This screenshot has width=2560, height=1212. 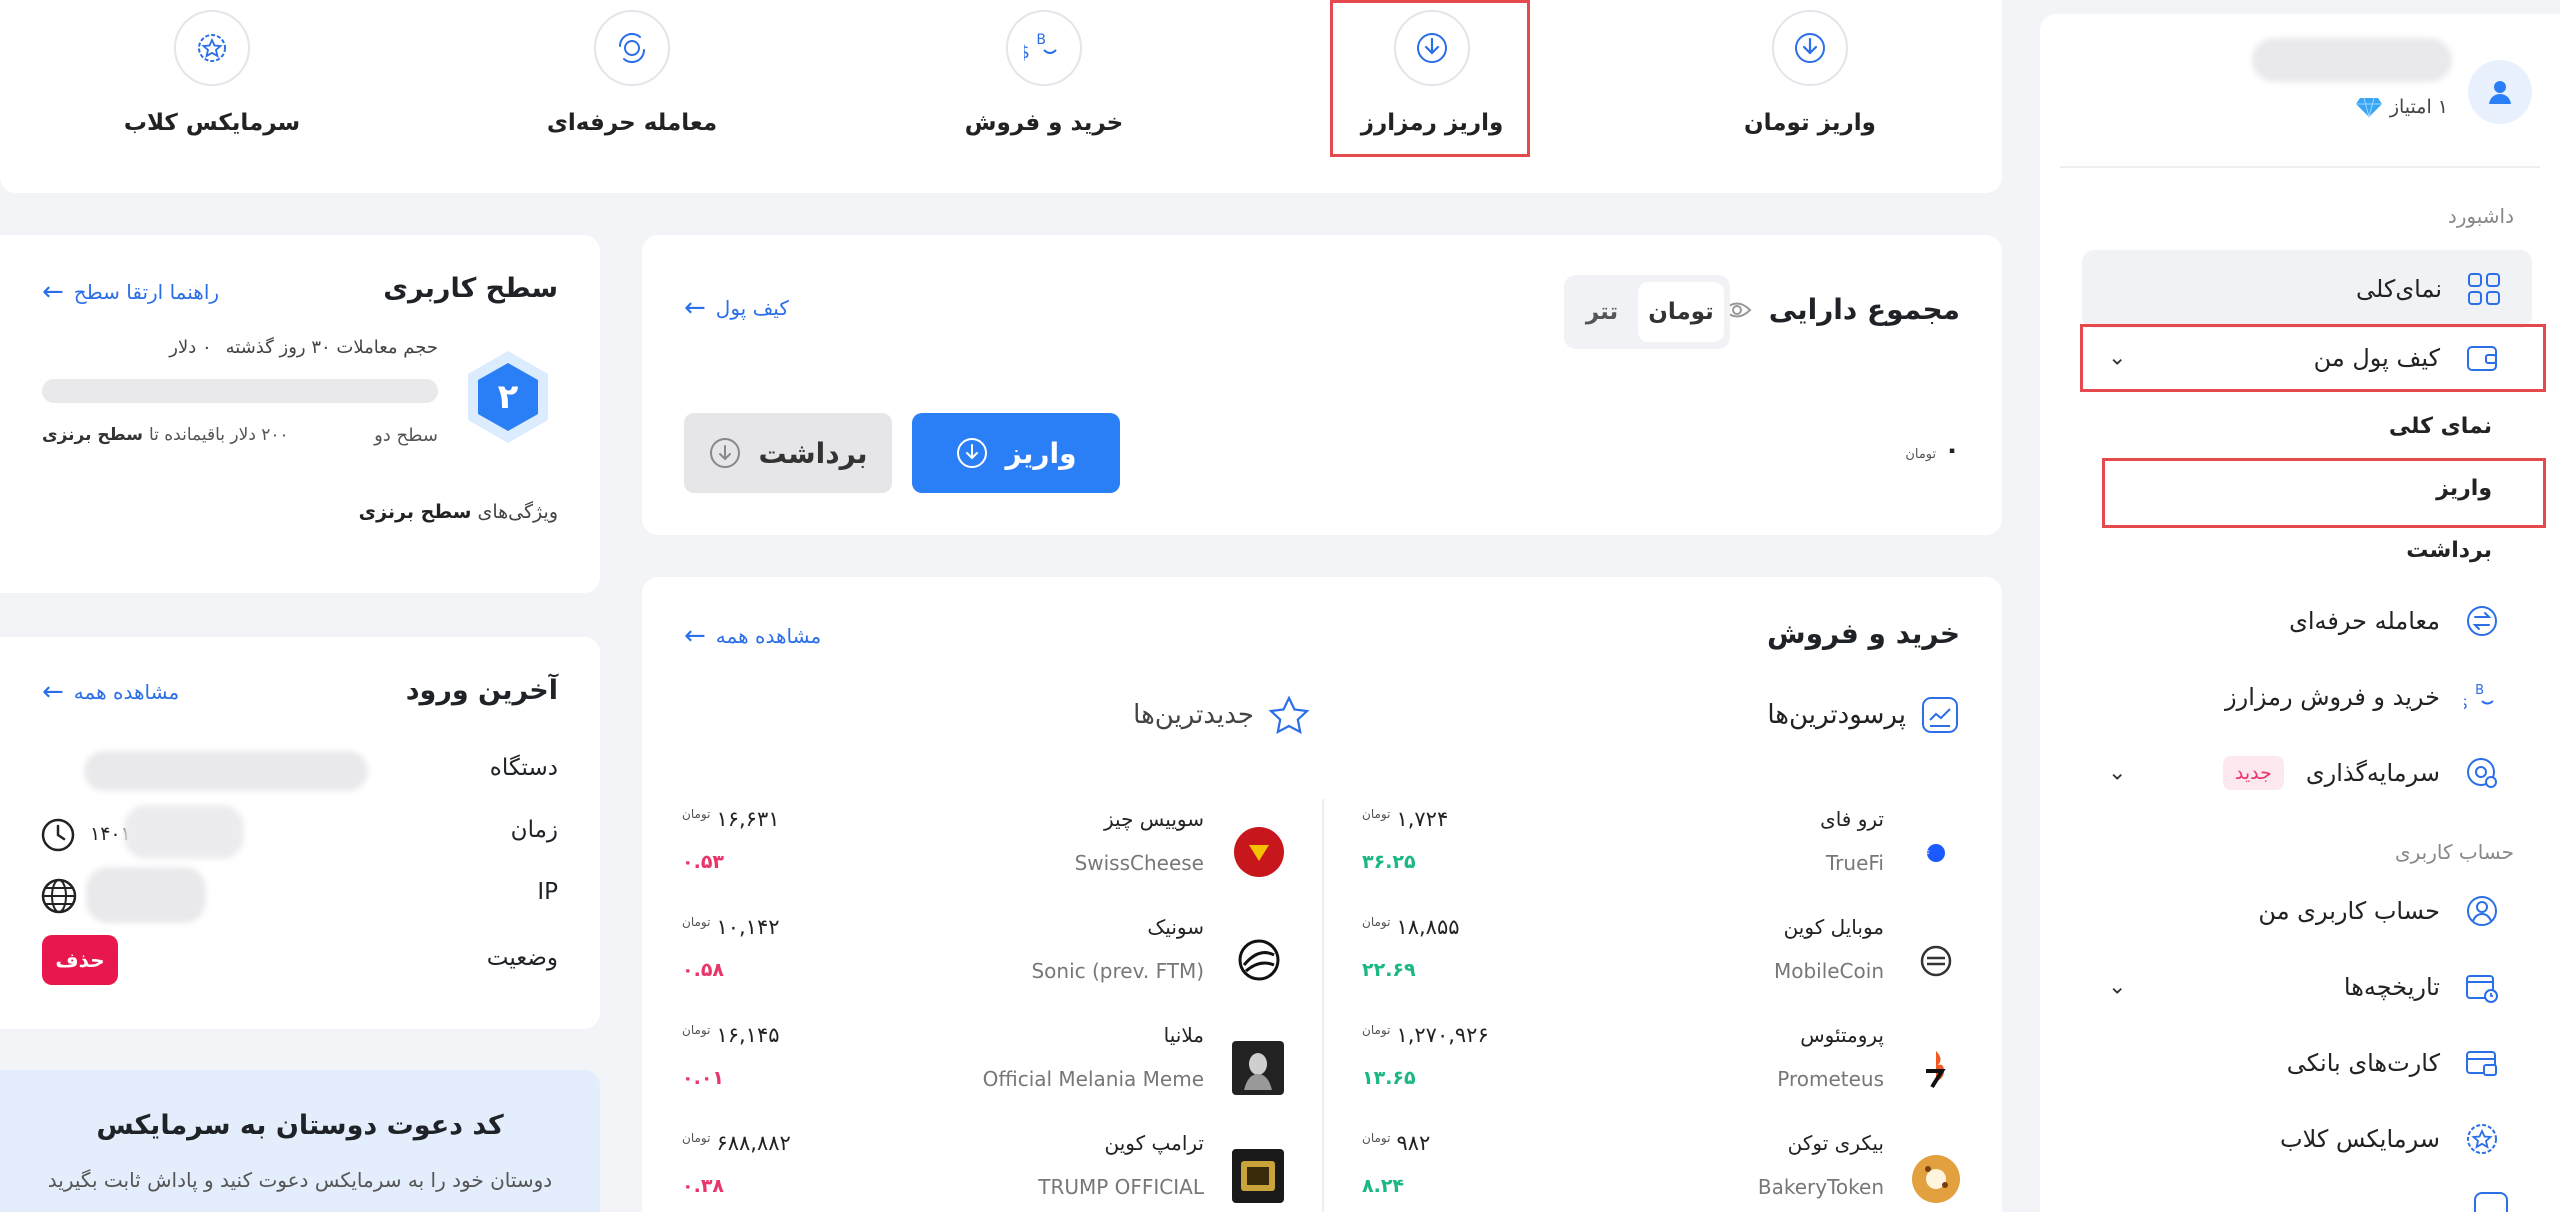 What do you see at coordinates (2324, 493) in the screenshot?
I see `highlight-deposit` at bounding box center [2324, 493].